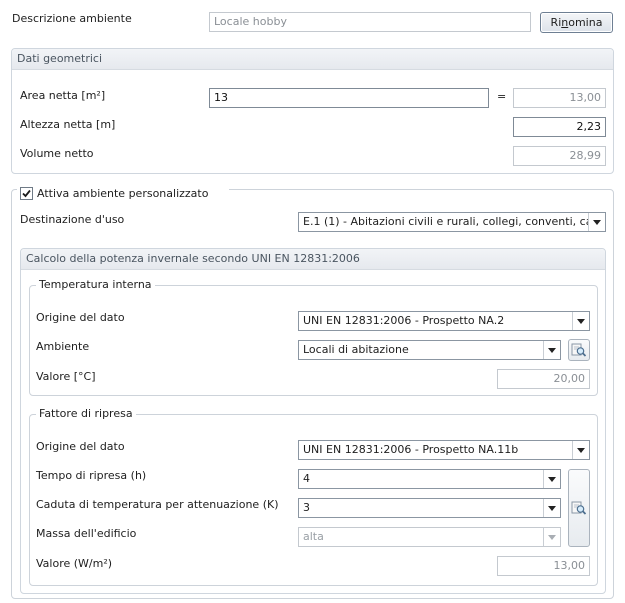 Image resolution: width=625 pixels, height=603 pixels. Describe the element at coordinates (356, 349) in the screenshot. I see `room-type-value: Locali di abitazione` at that location.